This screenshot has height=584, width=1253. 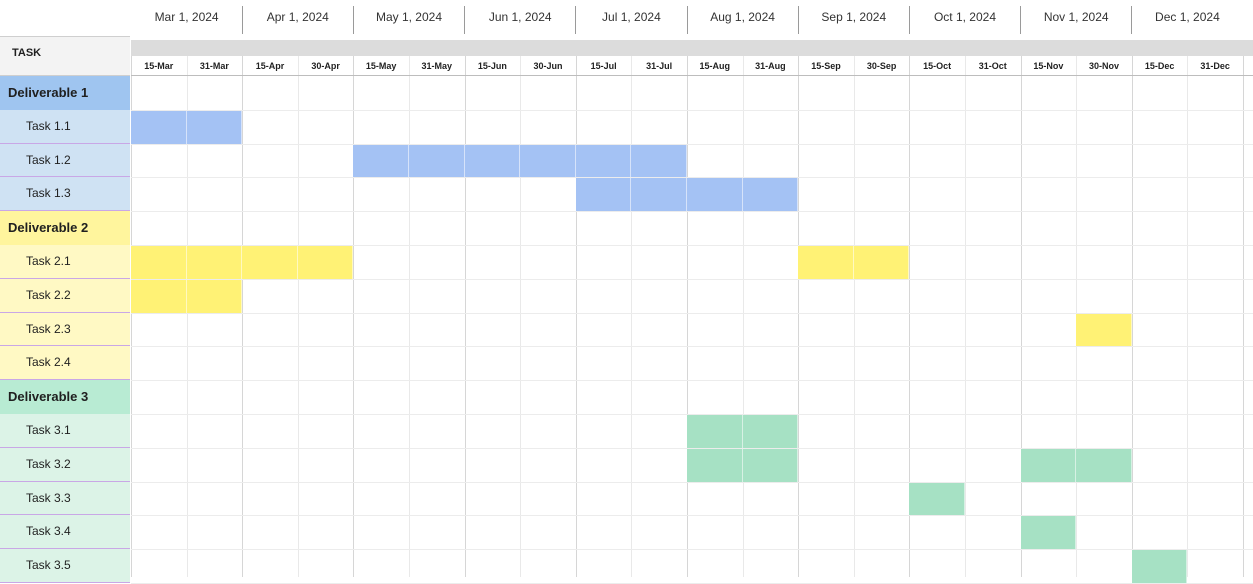 What do you see at coordinates (65, 498) in the screenshot?
I see `task-label: Task 3.3` at bounding box center [65, 498].